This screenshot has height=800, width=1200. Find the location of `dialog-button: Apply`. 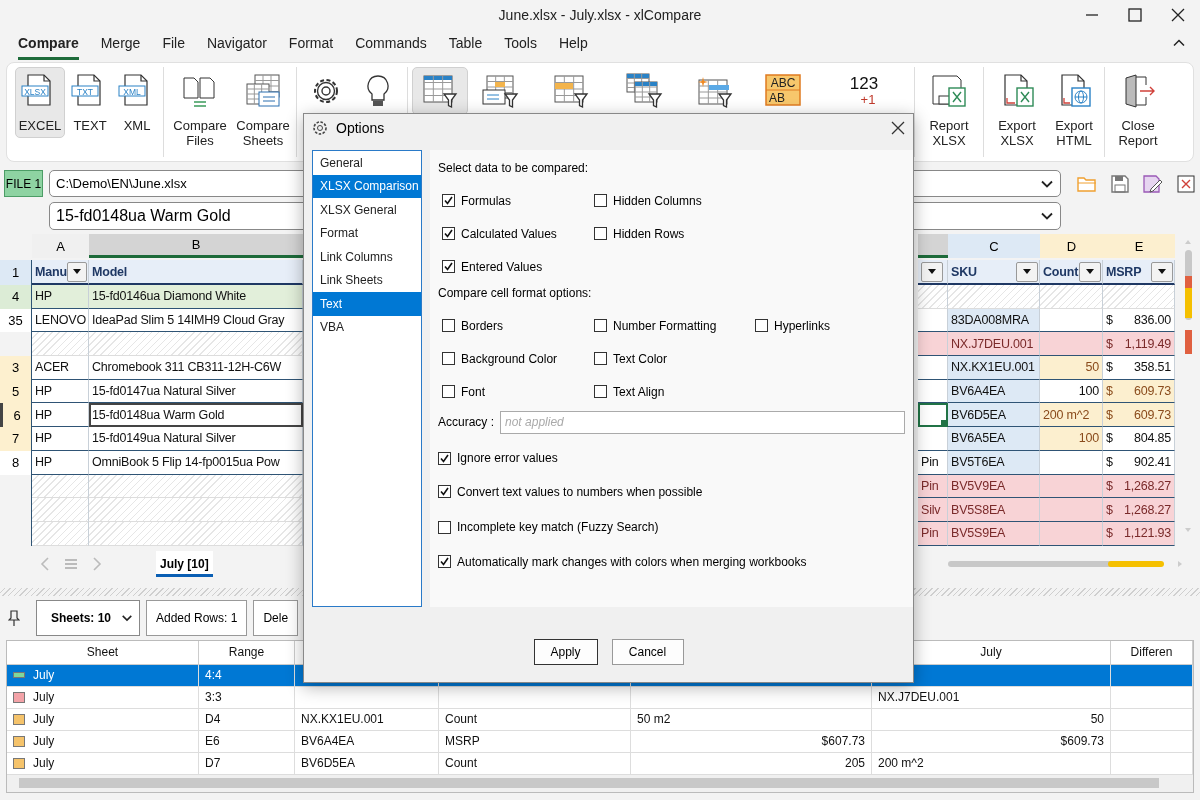

dialog-button: Apply is located at coordinates (565, 651).